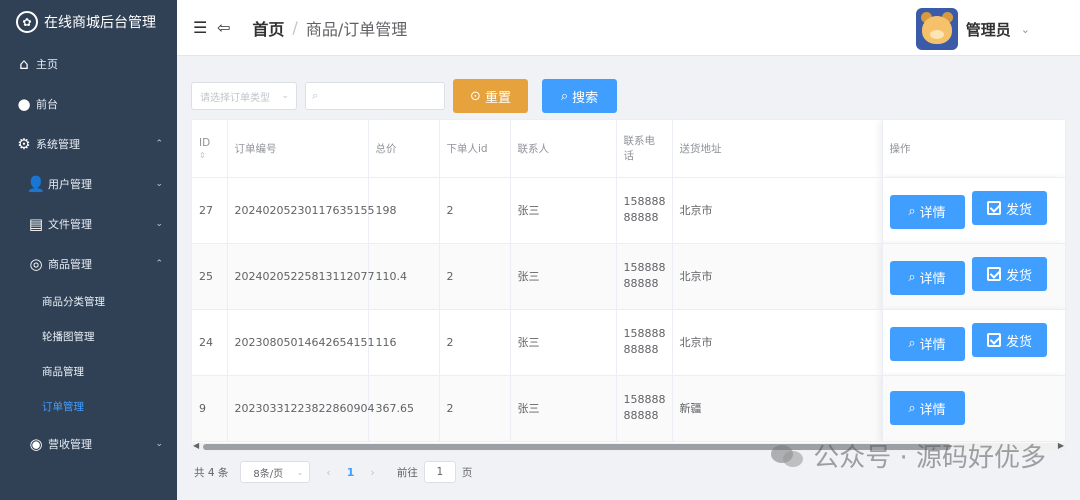 The height and width of the screenshot is (500, 1080). What do you see at coordinates (268, 474) in the screenshot?
I see `page-size-value: 8条/页` at bounding box center [268, 474].